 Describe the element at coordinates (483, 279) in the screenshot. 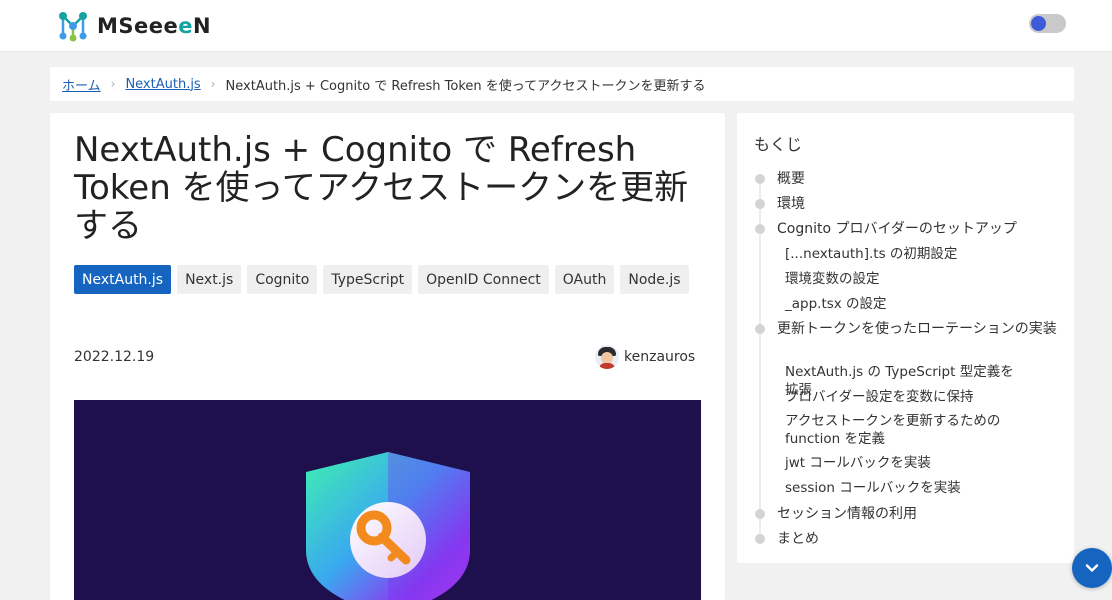

I see `tag-openid-connect: OpenID Connect` at that location.